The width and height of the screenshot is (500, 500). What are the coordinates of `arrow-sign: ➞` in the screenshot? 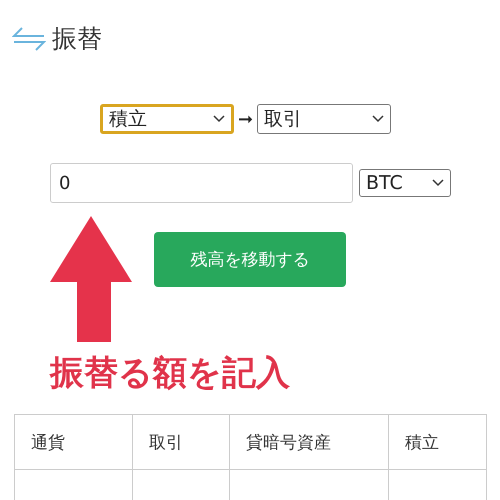 It's located at (246, 119).